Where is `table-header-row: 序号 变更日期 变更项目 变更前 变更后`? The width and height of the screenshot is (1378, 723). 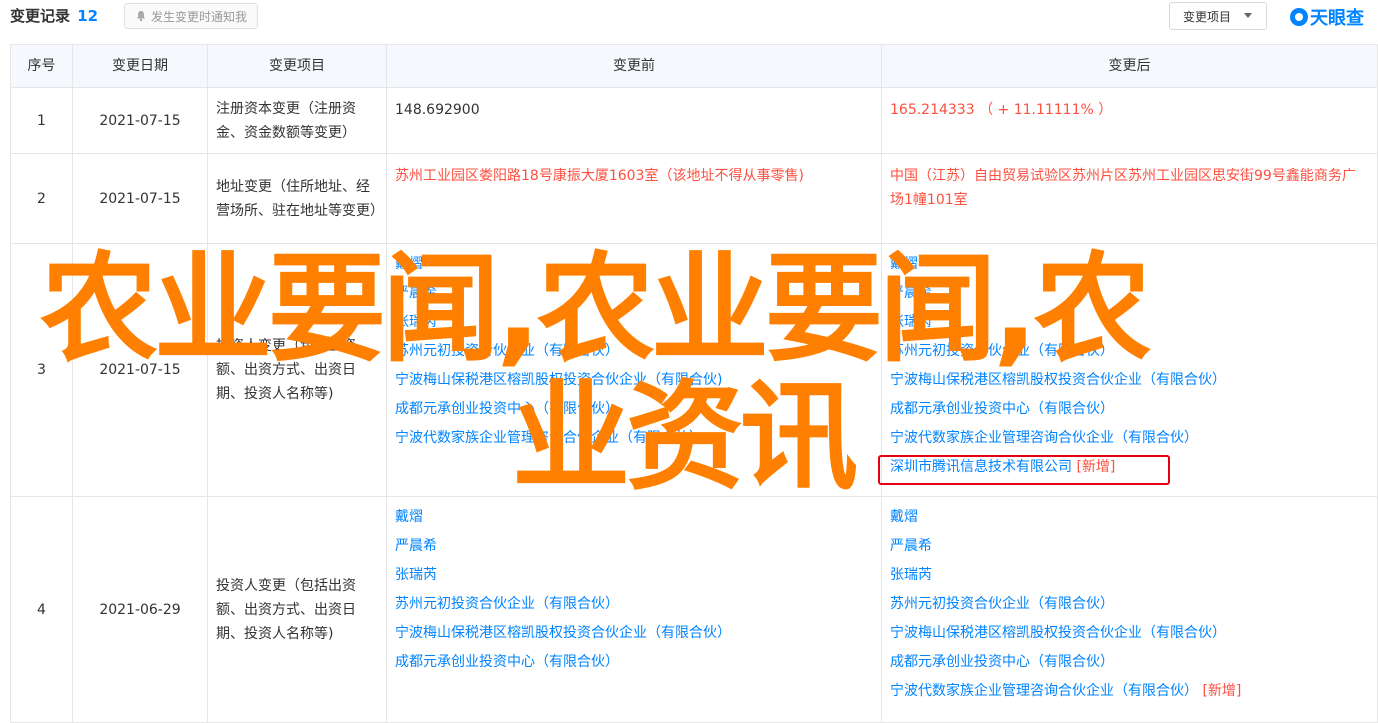
table-header-row: 序号 变更日期 变更项目 变更前 变更后 is located at coordinates (694, 66).